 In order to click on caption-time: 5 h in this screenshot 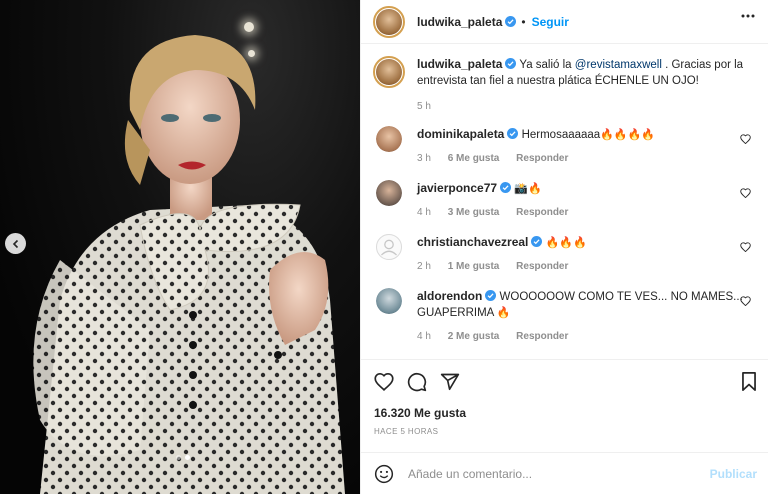, I will do `click(424, 106)`.